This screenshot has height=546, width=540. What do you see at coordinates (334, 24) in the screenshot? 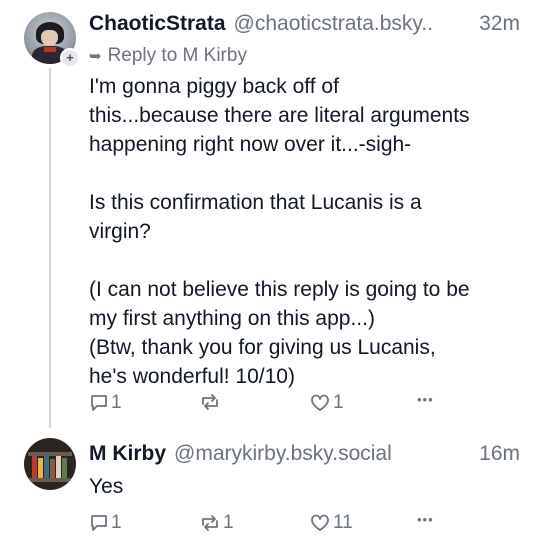
I see `author-handle: @chaoticstrata.bsky..` at bounding box center [334, 24].